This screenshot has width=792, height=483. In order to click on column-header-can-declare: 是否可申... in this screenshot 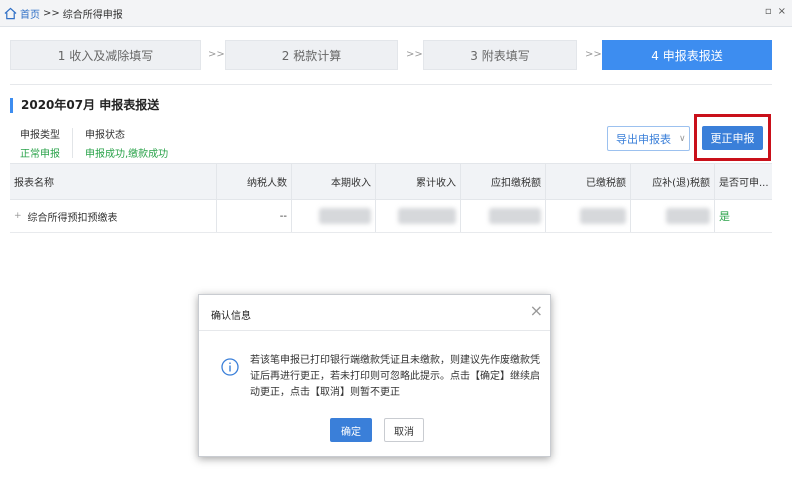, I will do `click(744, 183)`.